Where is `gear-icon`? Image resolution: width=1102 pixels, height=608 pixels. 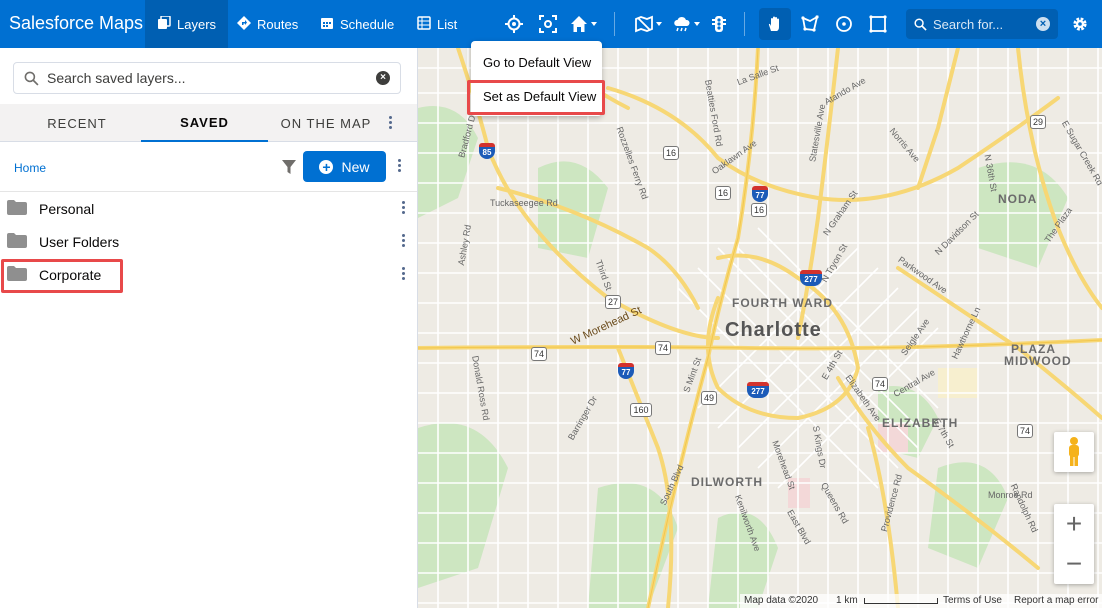 gear-icon is located at coordinates (1080, 24).